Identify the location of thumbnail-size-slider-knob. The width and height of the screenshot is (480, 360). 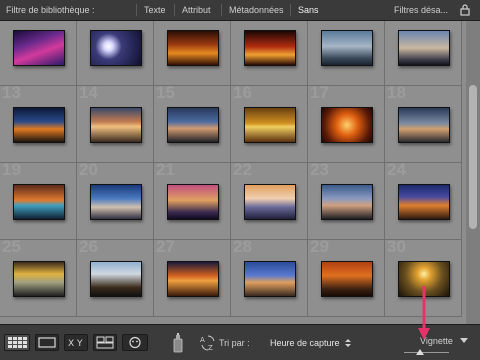
(420, 352).